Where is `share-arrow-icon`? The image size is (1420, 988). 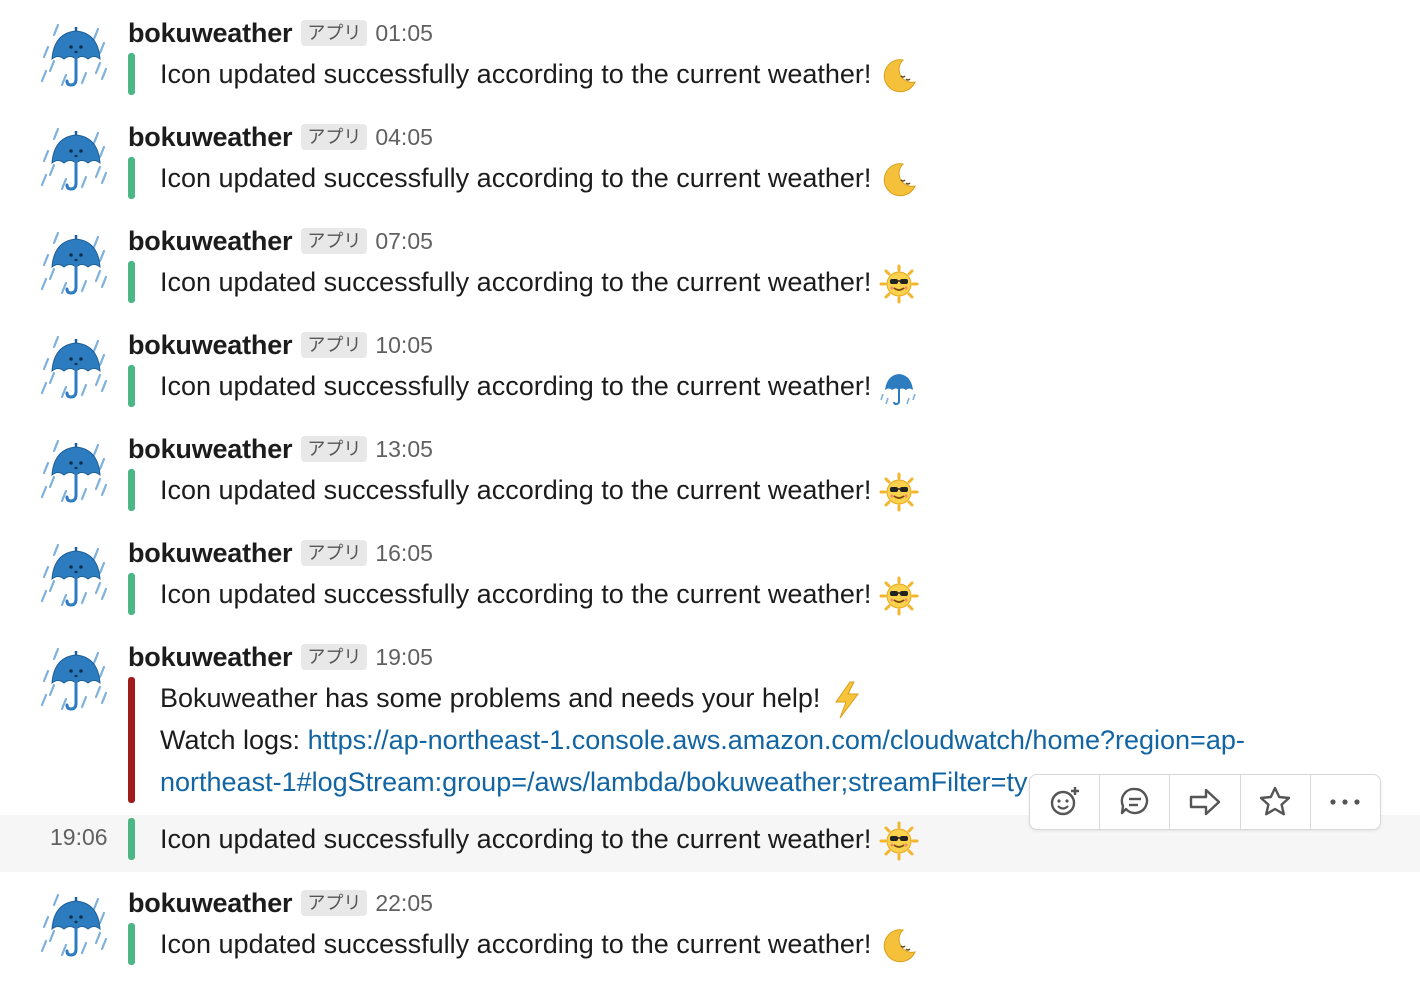
share-arrow-icon is located at coordinates (1205, 802).